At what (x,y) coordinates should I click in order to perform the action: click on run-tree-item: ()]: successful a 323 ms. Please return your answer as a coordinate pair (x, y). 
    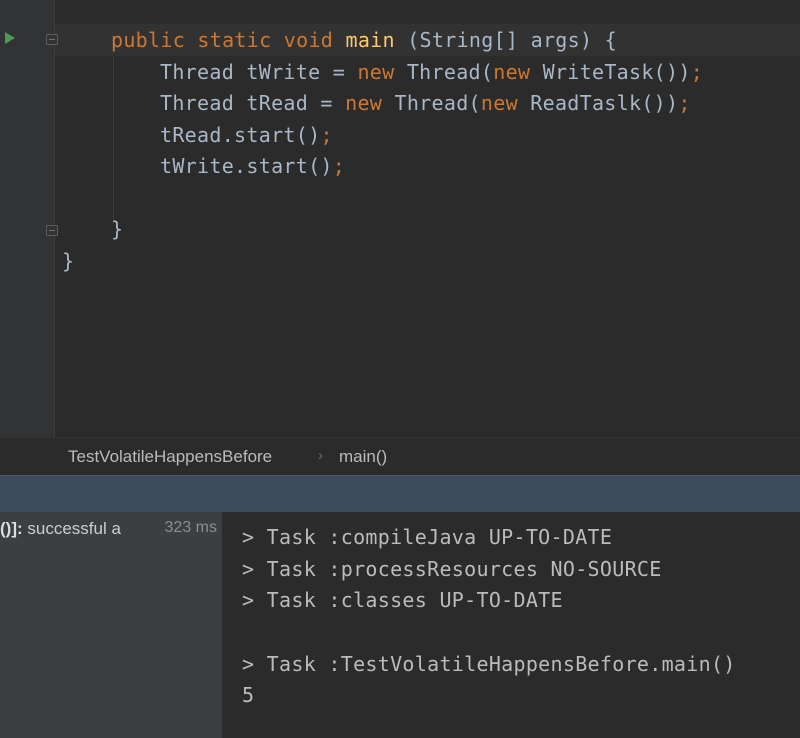
    Looking at the image, I should click on (111, 532).